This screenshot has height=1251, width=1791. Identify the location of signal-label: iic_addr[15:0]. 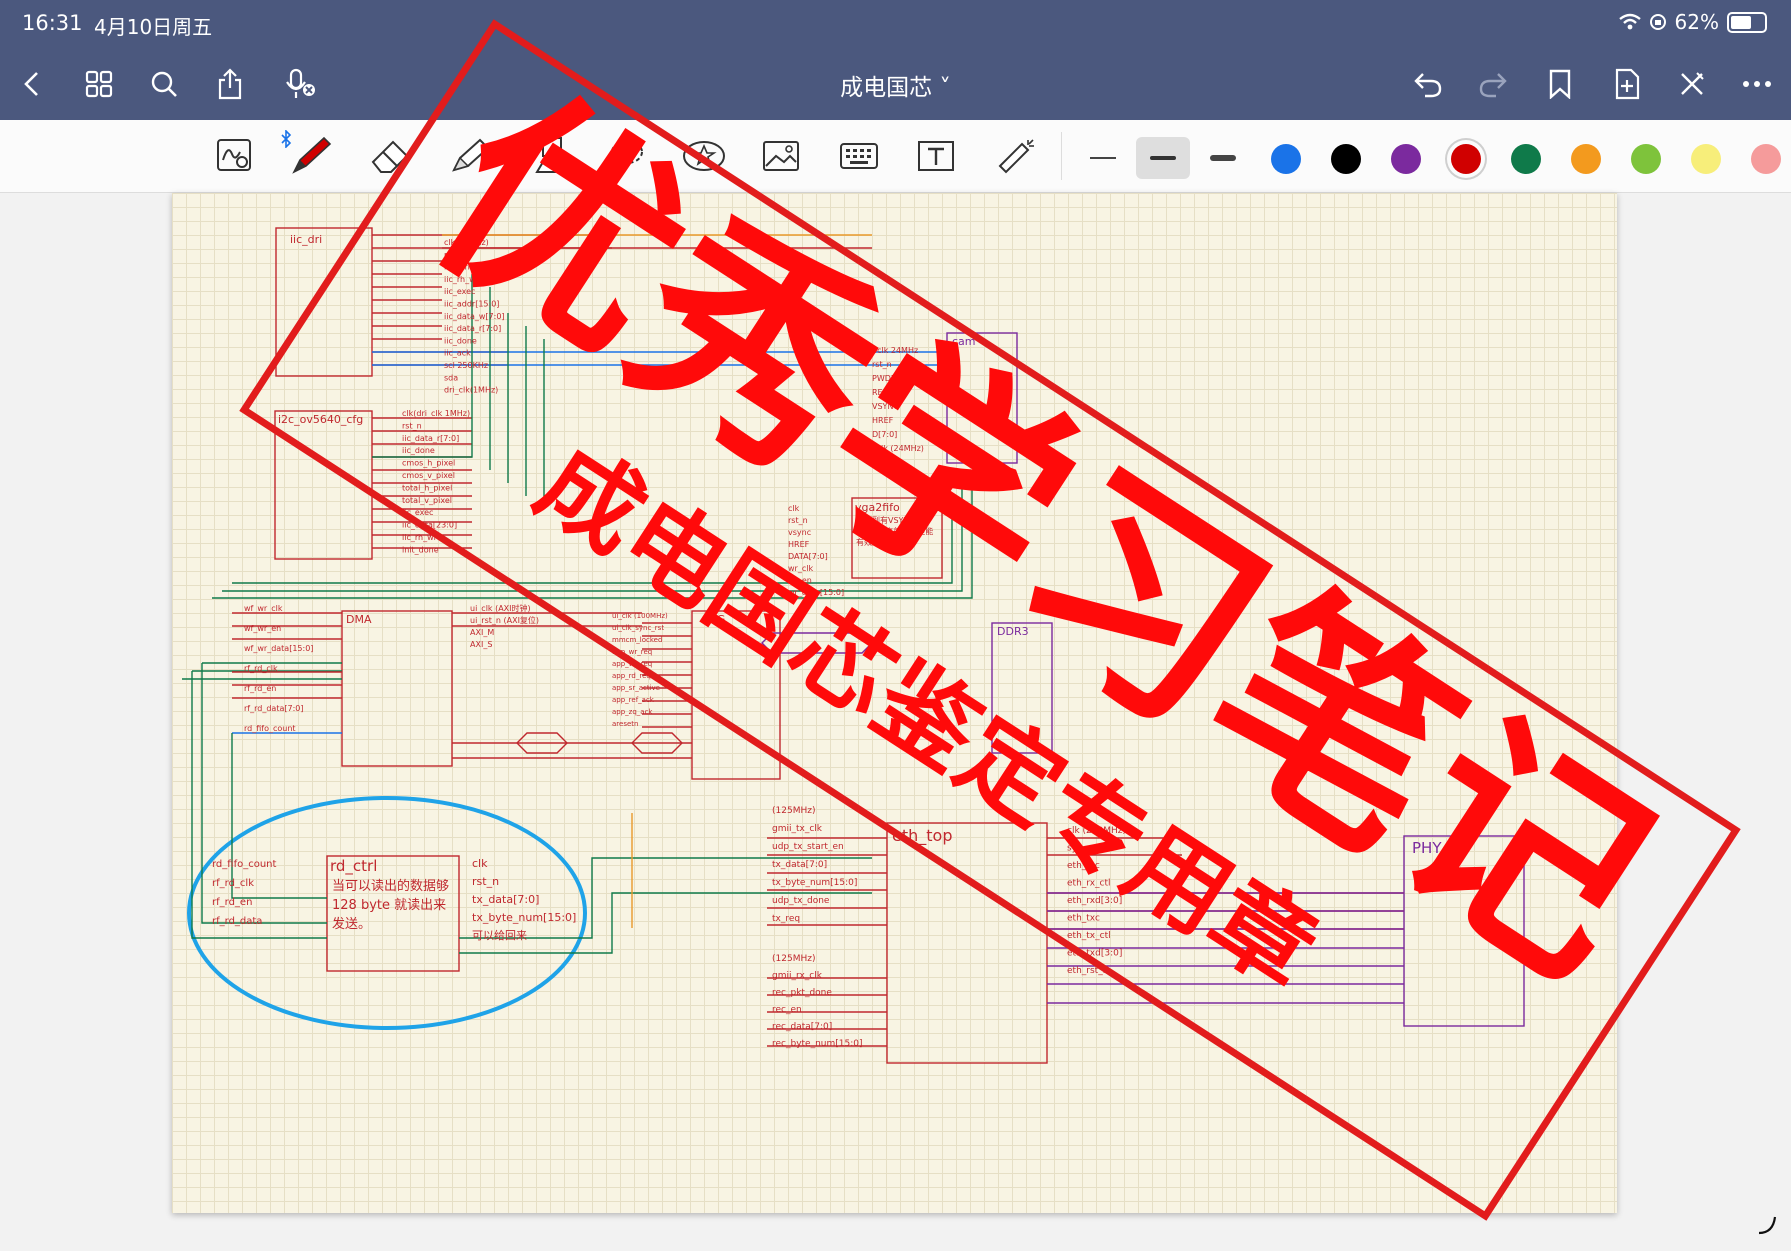
(471, 304).